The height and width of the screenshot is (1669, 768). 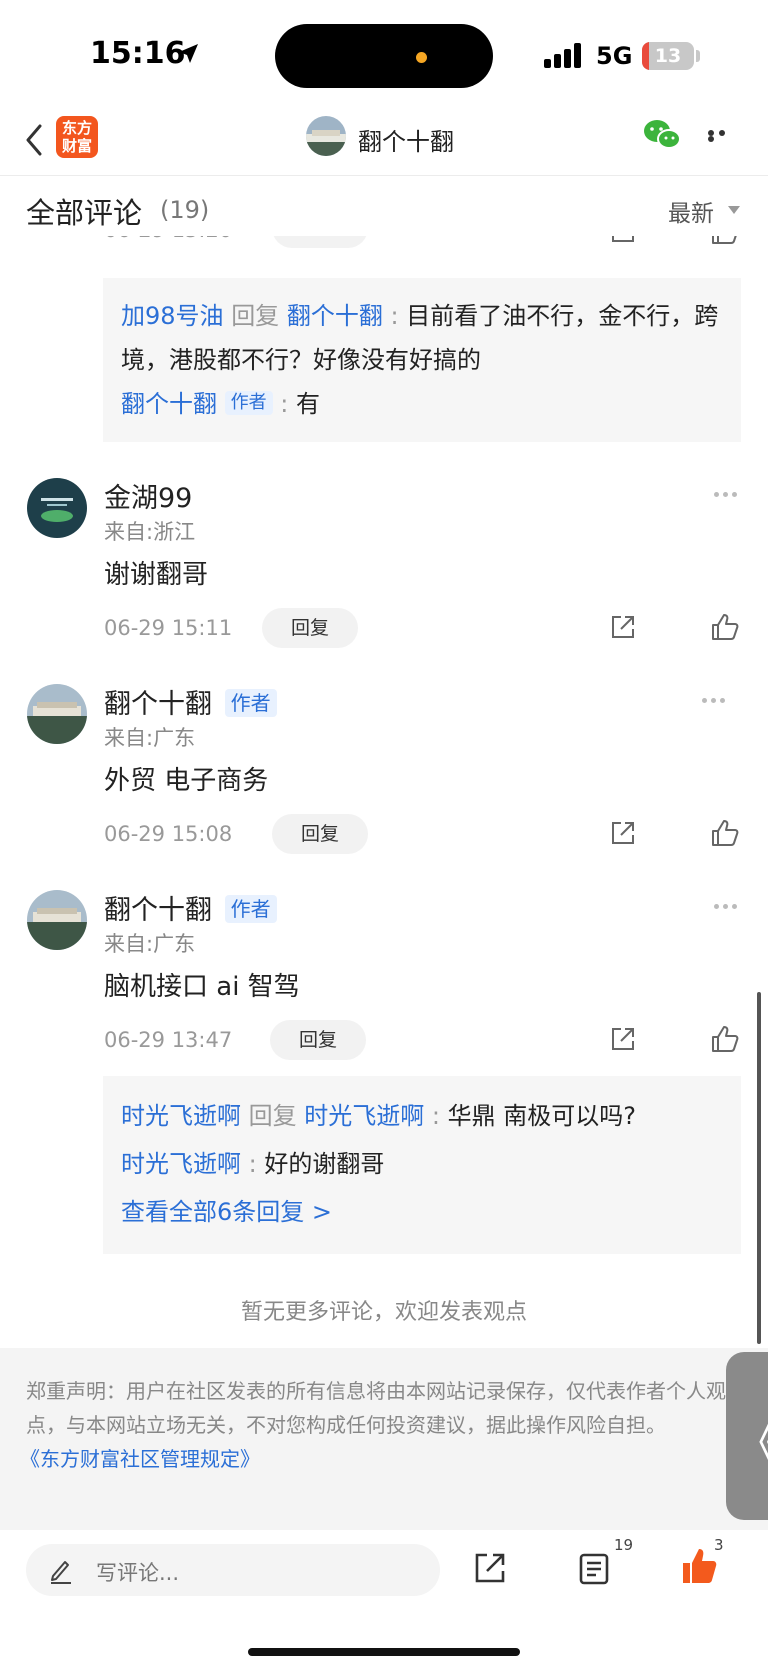 What do you see at coordinates (364, 1116) in the screenshot?
I see `reply-target-link: 时光飞逝啊` at bounding box center [364, 1116].